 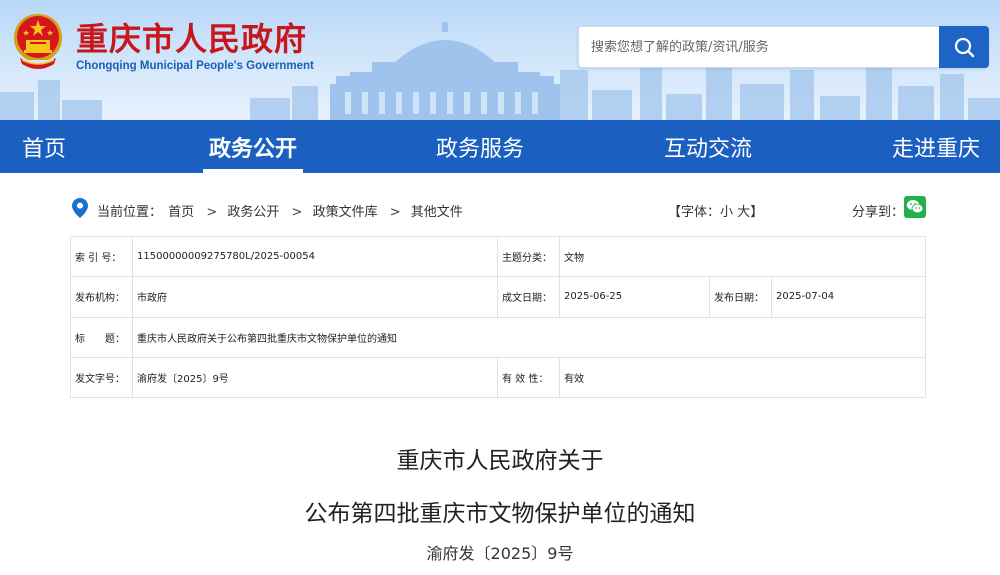 What do you see at coordinates (743, 212) in the screenshot?
I see `font-size-large-button: 大` at bounding box center [743, 212].